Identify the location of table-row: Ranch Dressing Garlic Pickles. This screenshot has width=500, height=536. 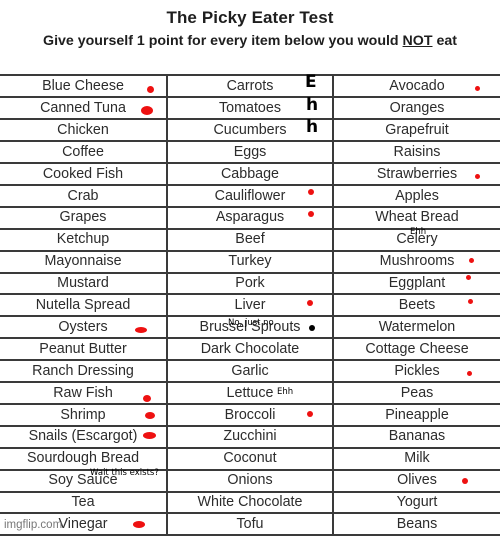
(250, 372).